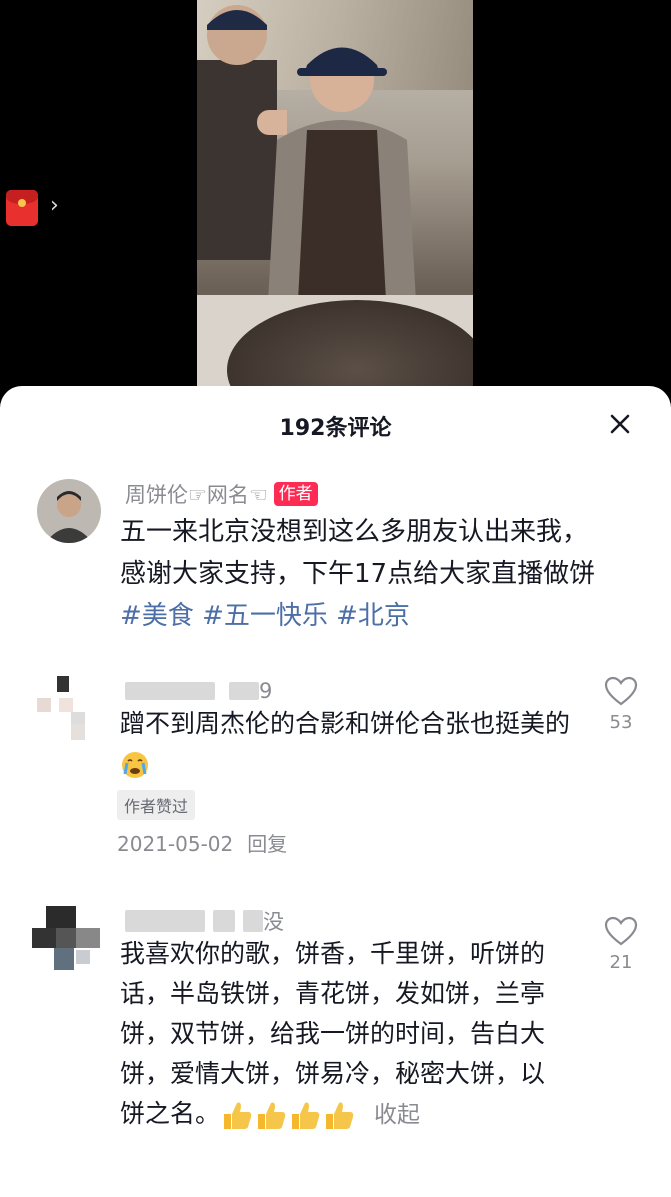  What do you see at coordinates (342, 183) in the screenshot?
I see `person-main` at bounding box center [342, 183].